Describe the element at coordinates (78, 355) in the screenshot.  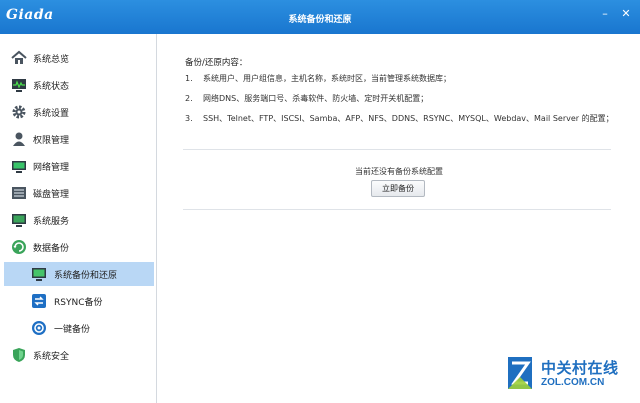
I see `sidebar-item-security: 系统安全` at that location.